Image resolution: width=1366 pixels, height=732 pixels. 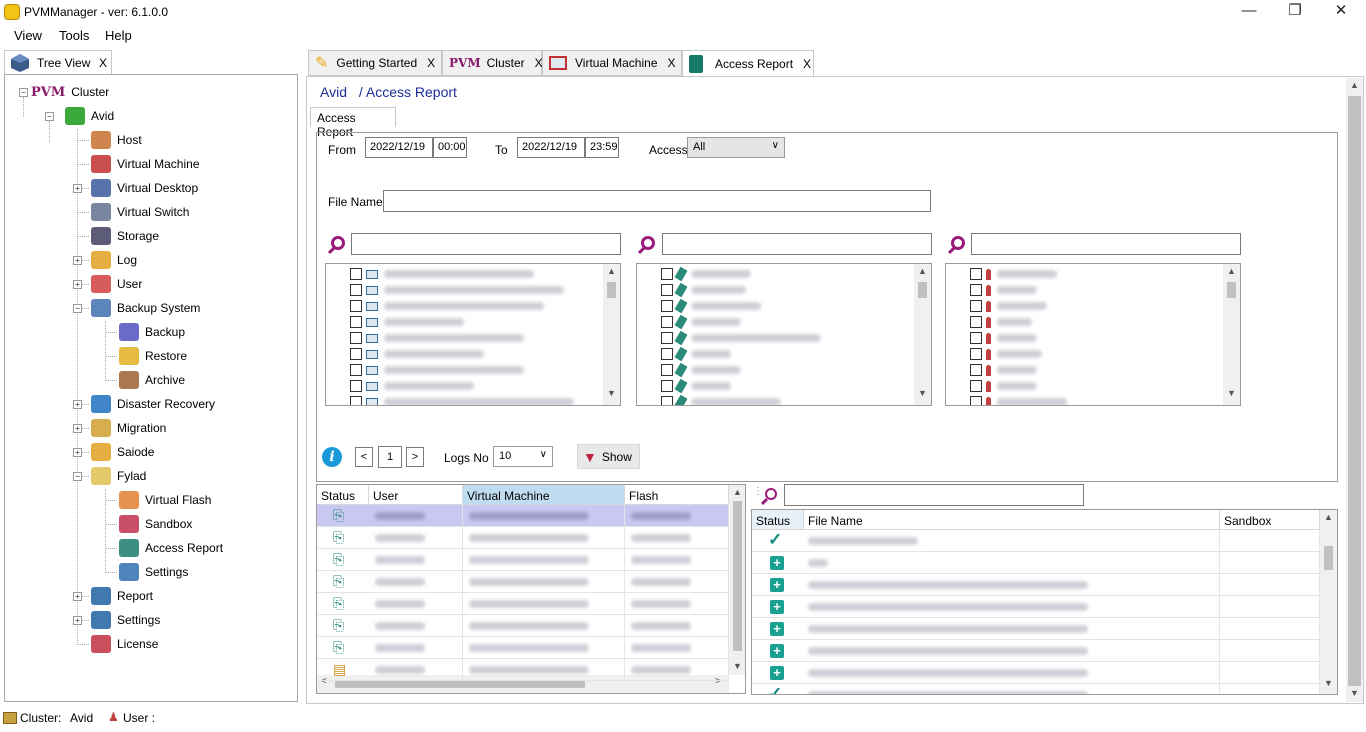 I want to click on to-time-field: 23:59, so click(x=602, y=147).